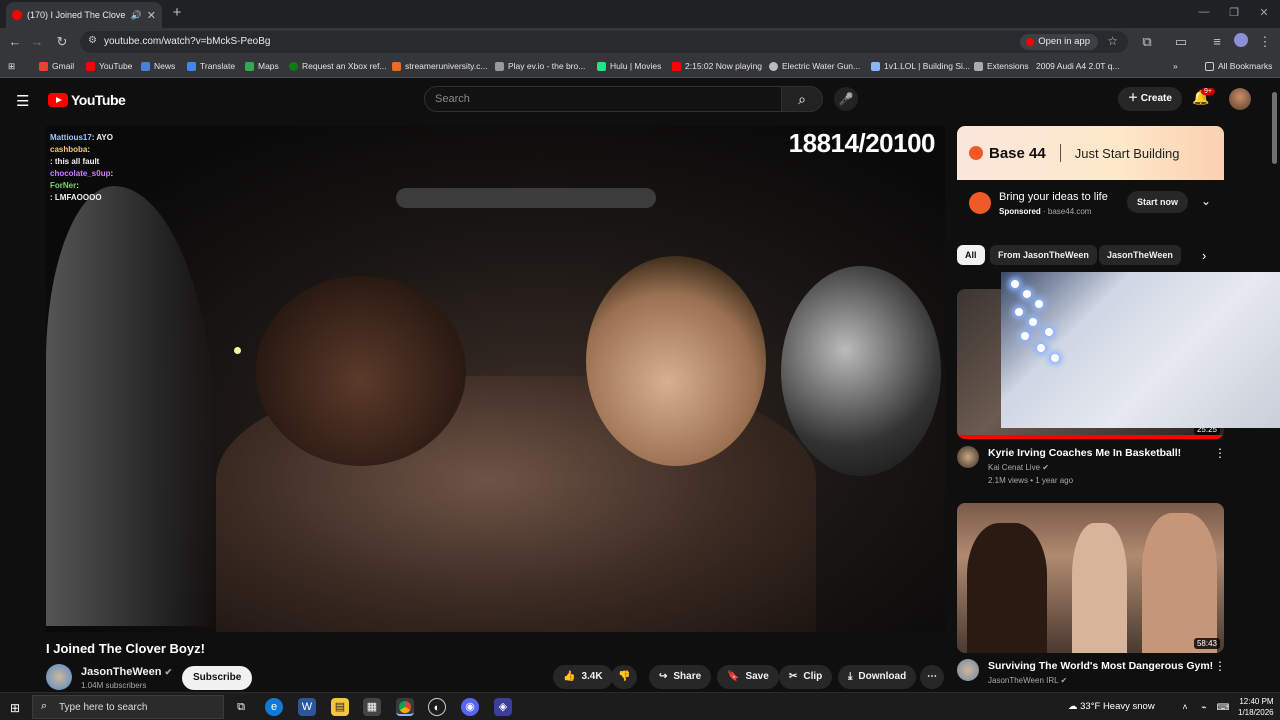 This screenshot has height=720, width=1280. Describe the element at coordinates (1223, 707) in the screenshot. I see `keyboard-icon: ⌨` at that location.